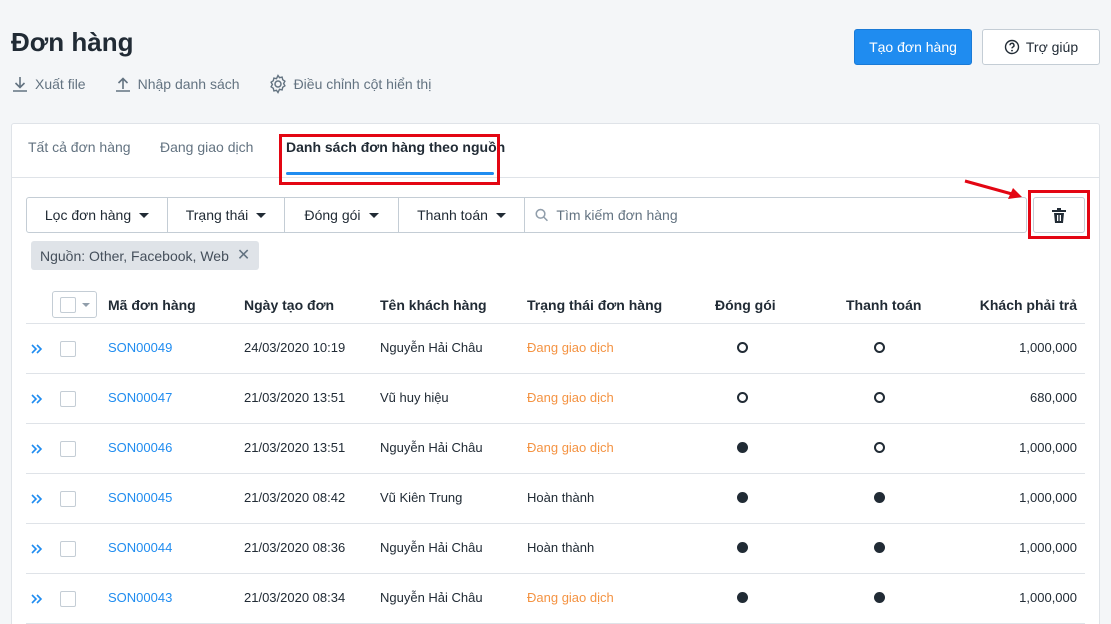 This screenshot has width=1111, height=624. What do you see at coordinates (289, 305) in the screenshot?
I see `column-header-created-date: Ngày tạo đơn` at bounding box center [289, 305].